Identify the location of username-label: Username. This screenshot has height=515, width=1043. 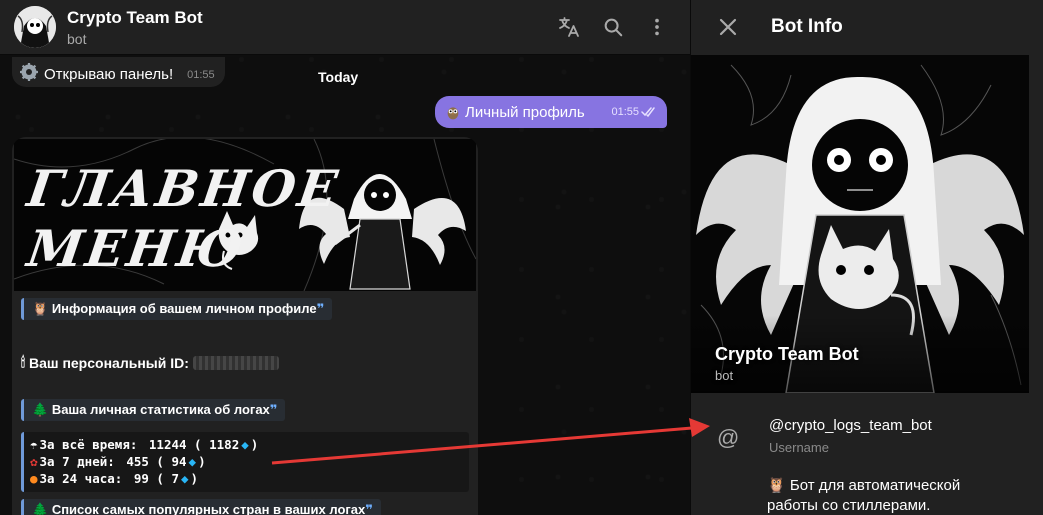
(799, 447).